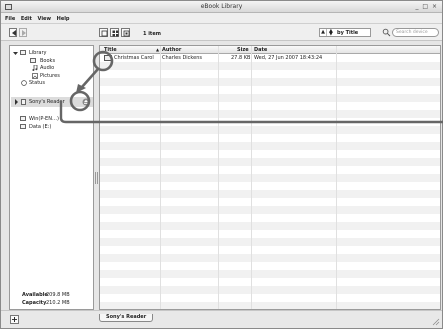  What do you see at coordinates (34, 303) in the screenshot?
I see `capacity-label: Capacity` at bounding box center [34, 303].